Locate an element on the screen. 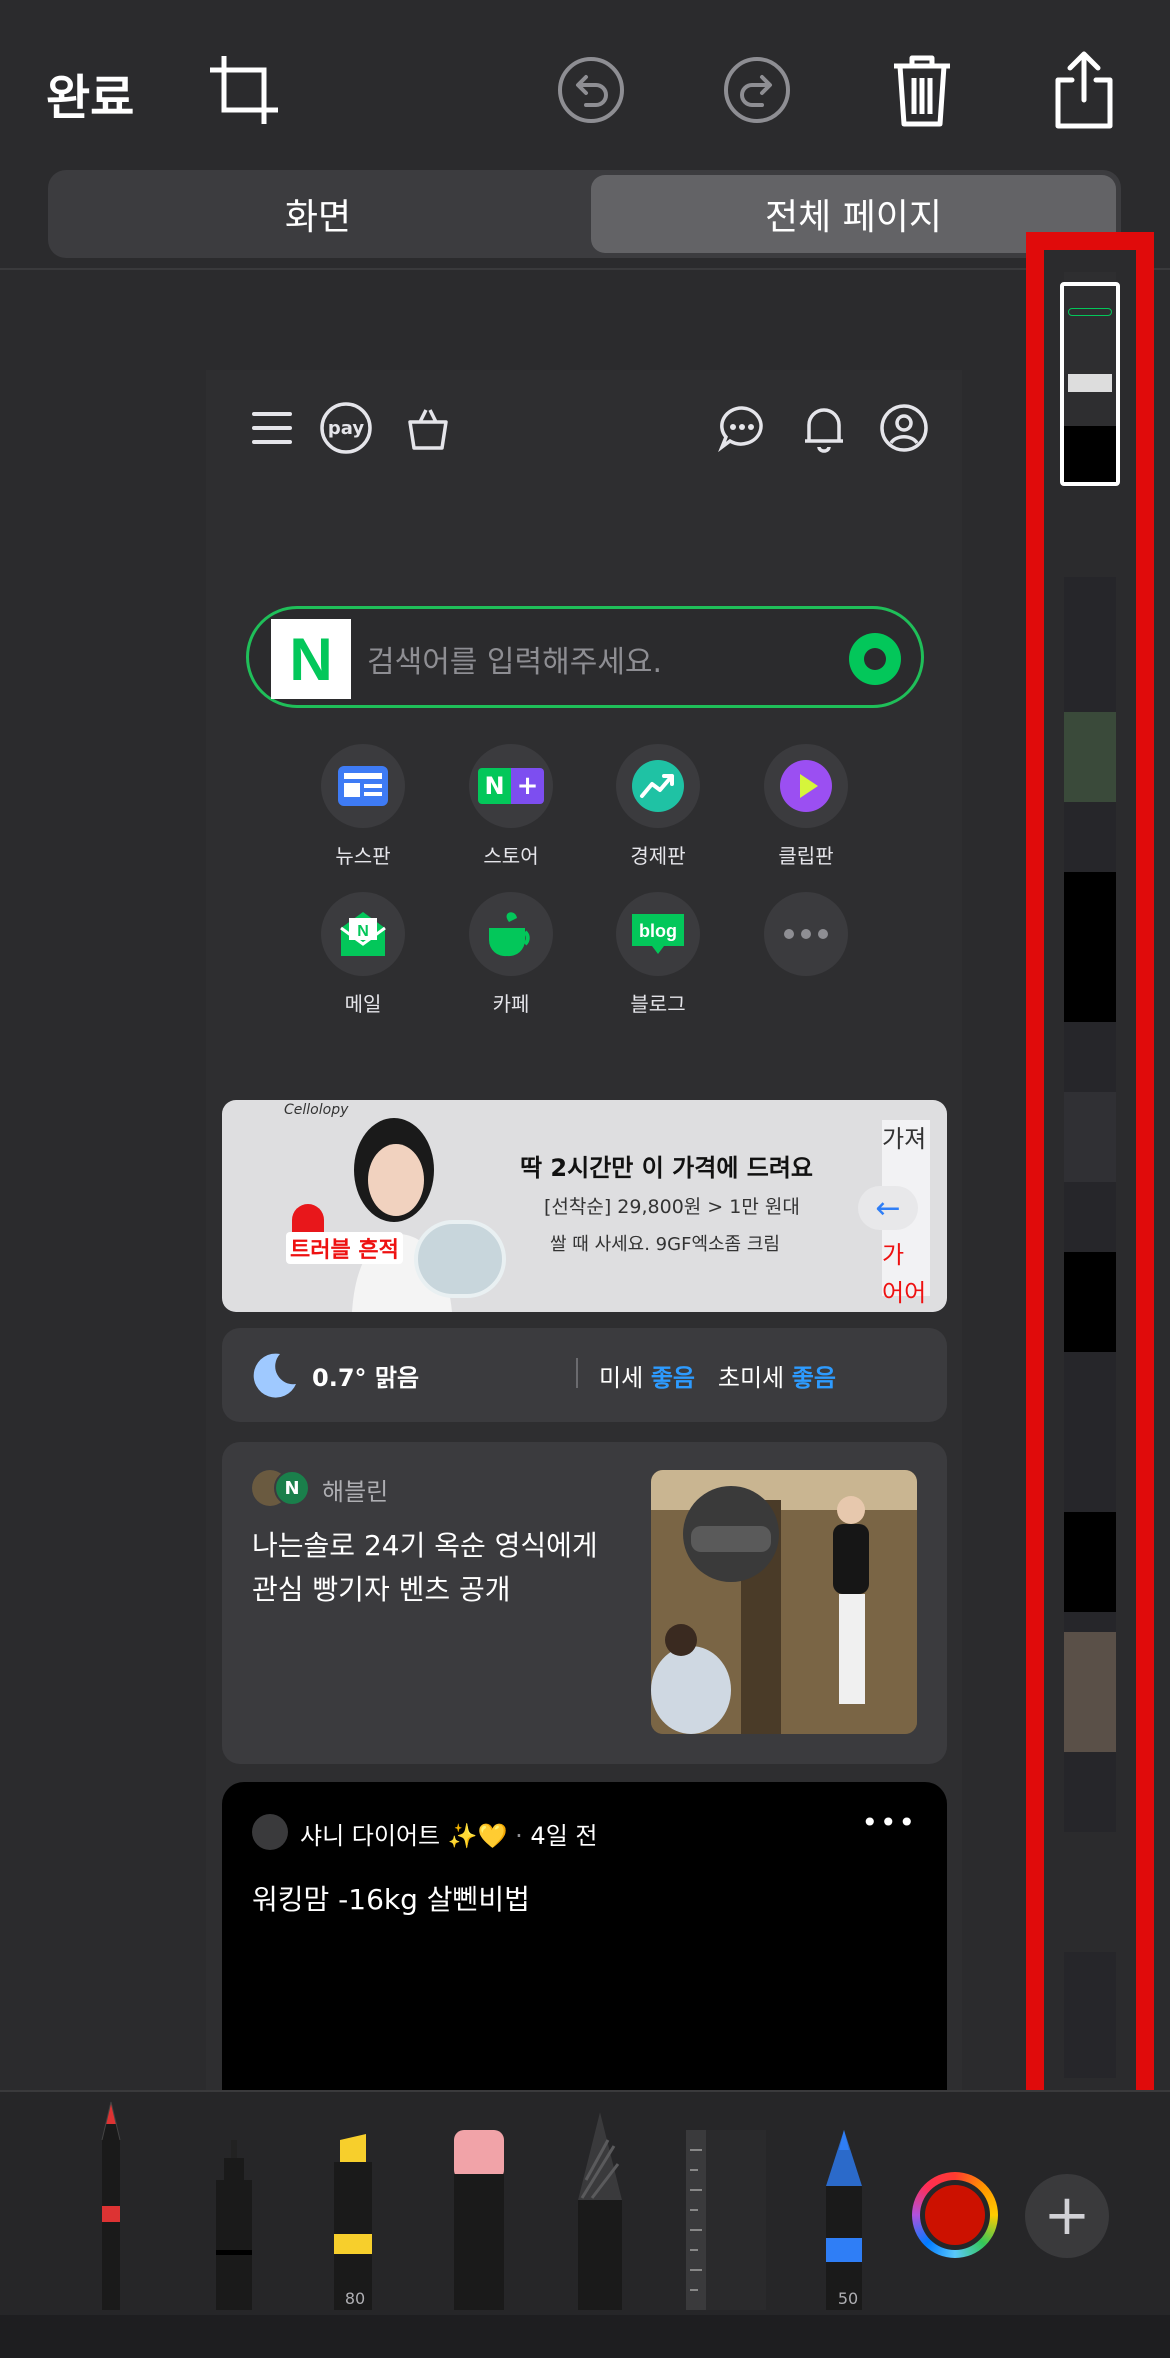  home-indicator-area is located at coordinates (585, 2336).